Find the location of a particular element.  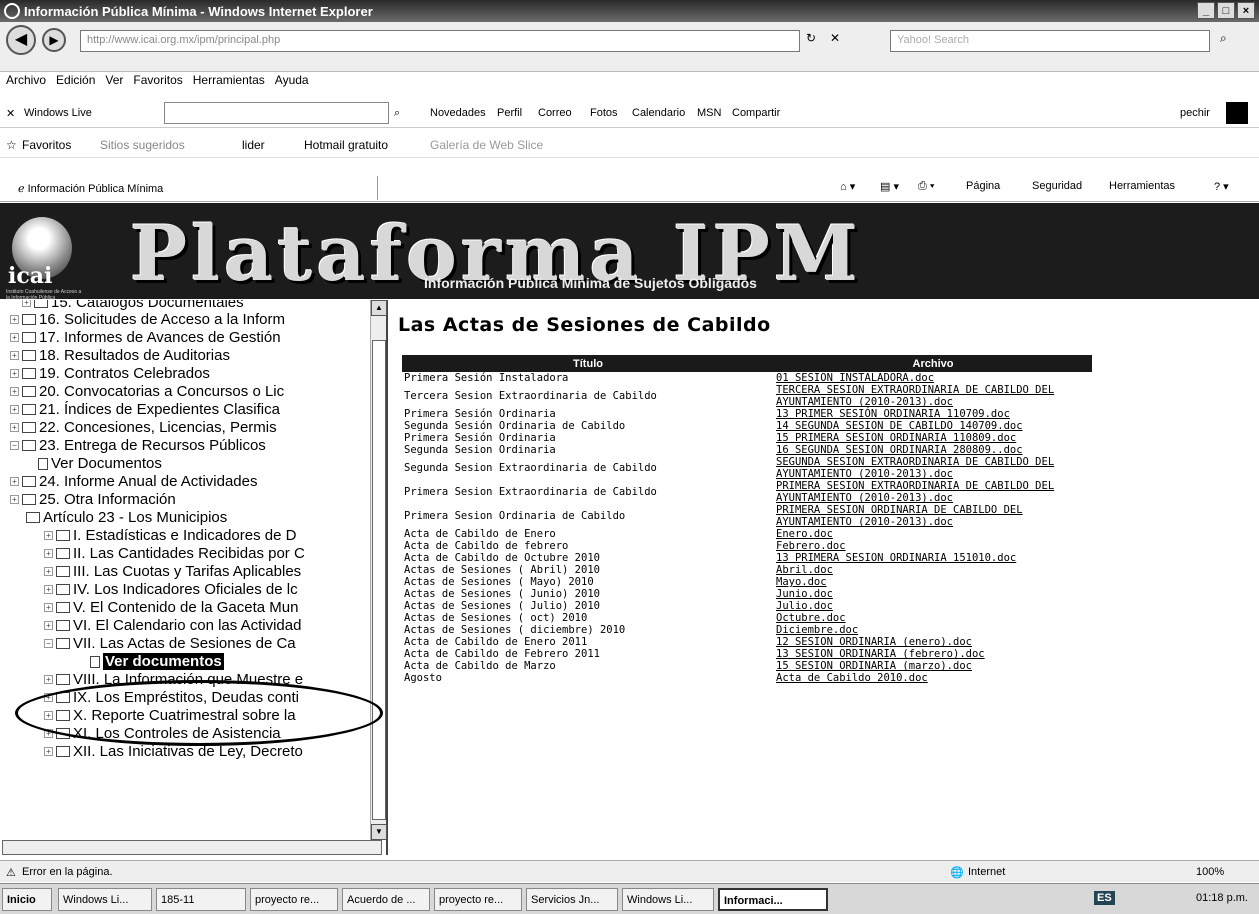

file-link: Junio.doc is located at coordinates (804, 594).